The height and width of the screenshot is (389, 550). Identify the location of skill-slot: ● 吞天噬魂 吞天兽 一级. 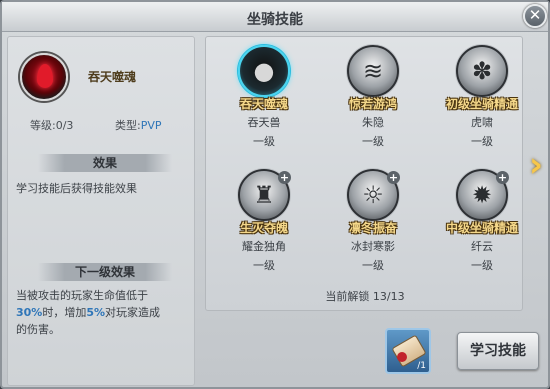
(264, 101).